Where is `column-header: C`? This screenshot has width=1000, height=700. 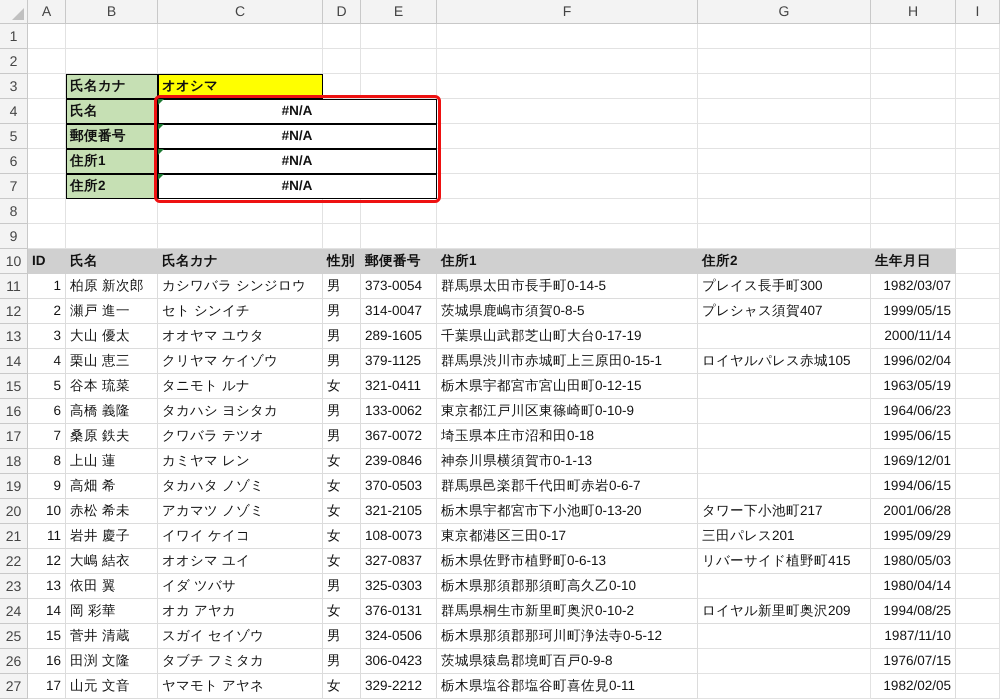
column-header: C is located at coordinates (240, 12).